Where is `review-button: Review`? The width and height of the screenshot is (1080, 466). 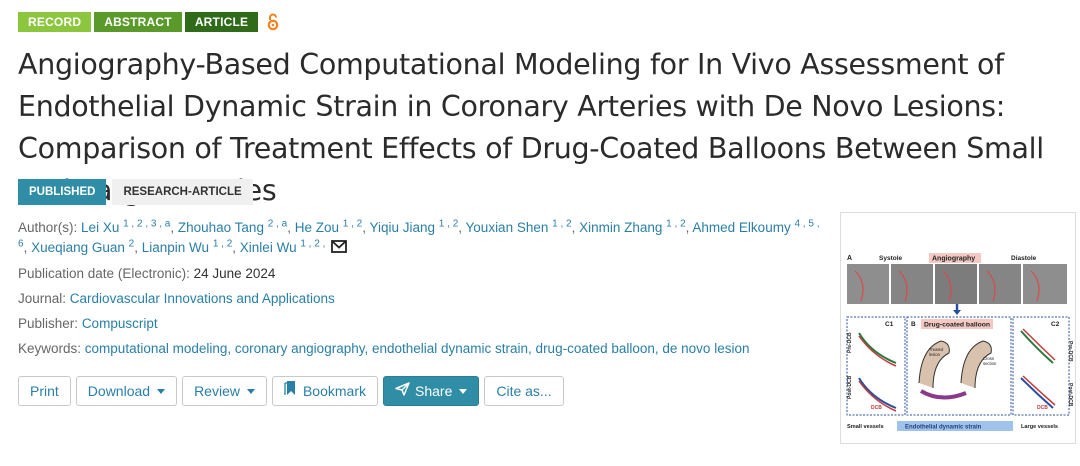
review-button: Review is located at coordinates (224, 391).